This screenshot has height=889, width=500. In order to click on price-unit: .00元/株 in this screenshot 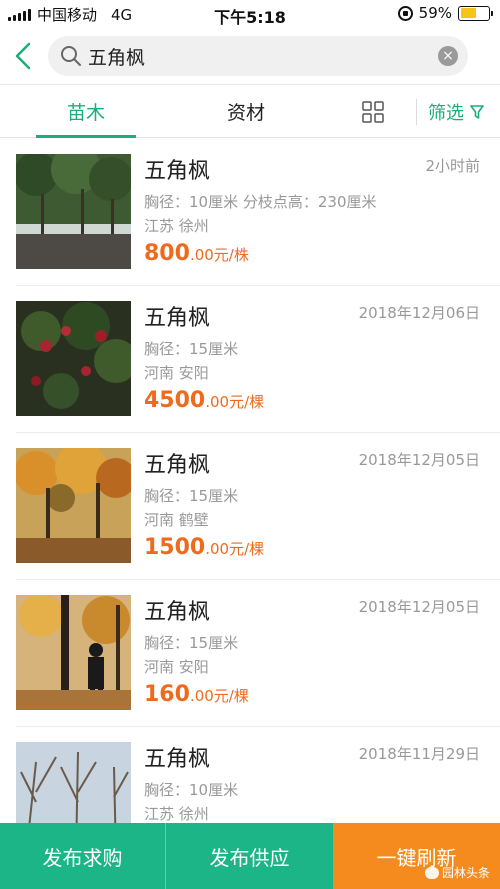, I will do `click(219, 255)`.